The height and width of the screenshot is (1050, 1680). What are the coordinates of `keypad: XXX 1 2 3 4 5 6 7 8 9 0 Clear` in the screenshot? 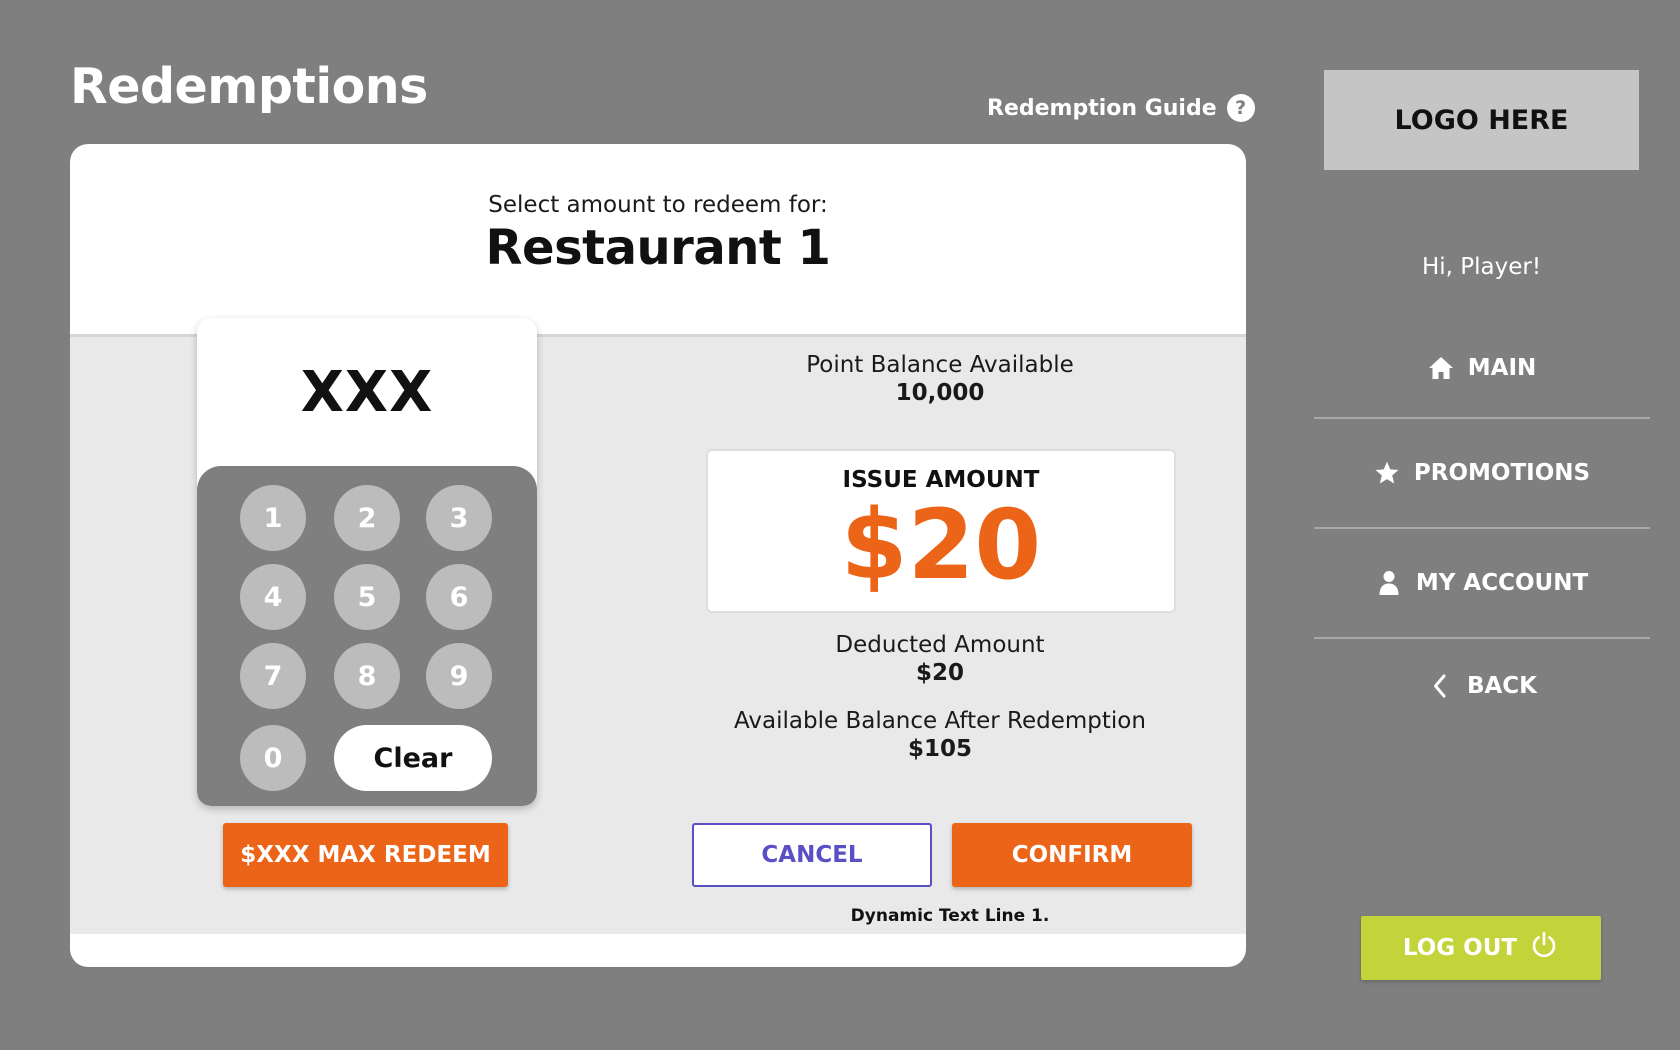 It's located at (367, 562).